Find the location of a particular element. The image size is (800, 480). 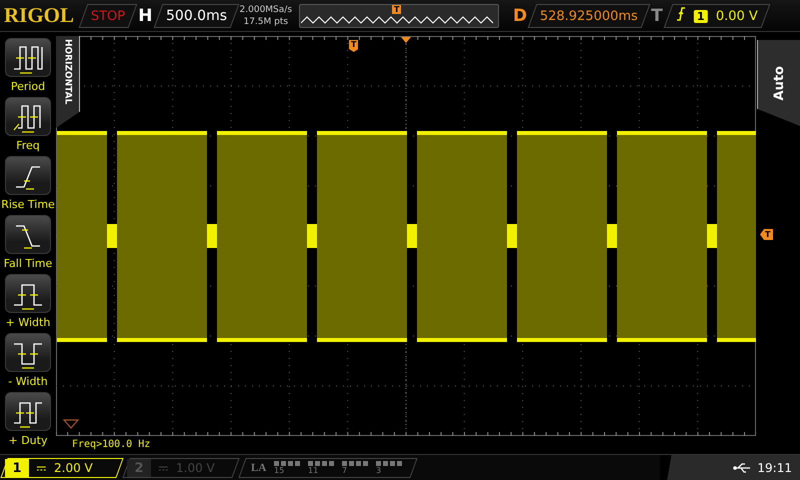

measurement-readout: Freq>100.0 Hz is located at coordinates (111, 444).